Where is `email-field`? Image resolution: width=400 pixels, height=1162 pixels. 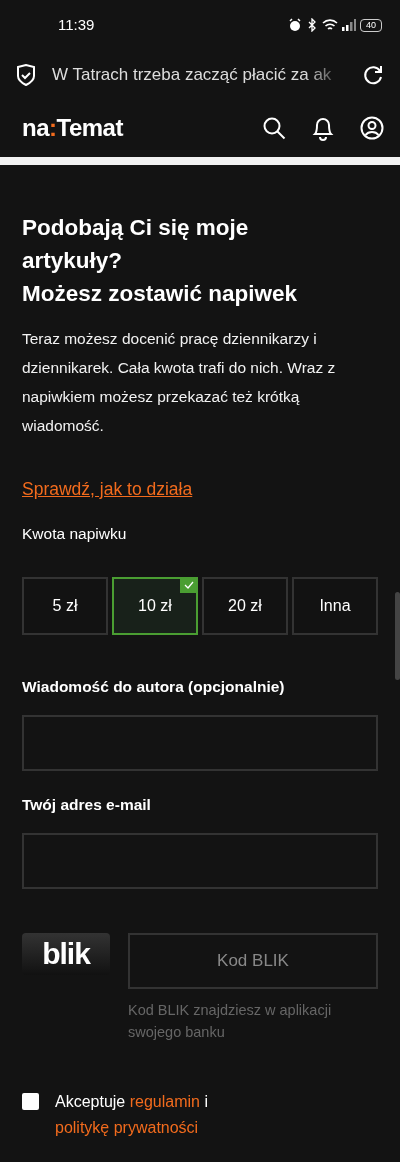 email-field is located at coordinates (200, 861).